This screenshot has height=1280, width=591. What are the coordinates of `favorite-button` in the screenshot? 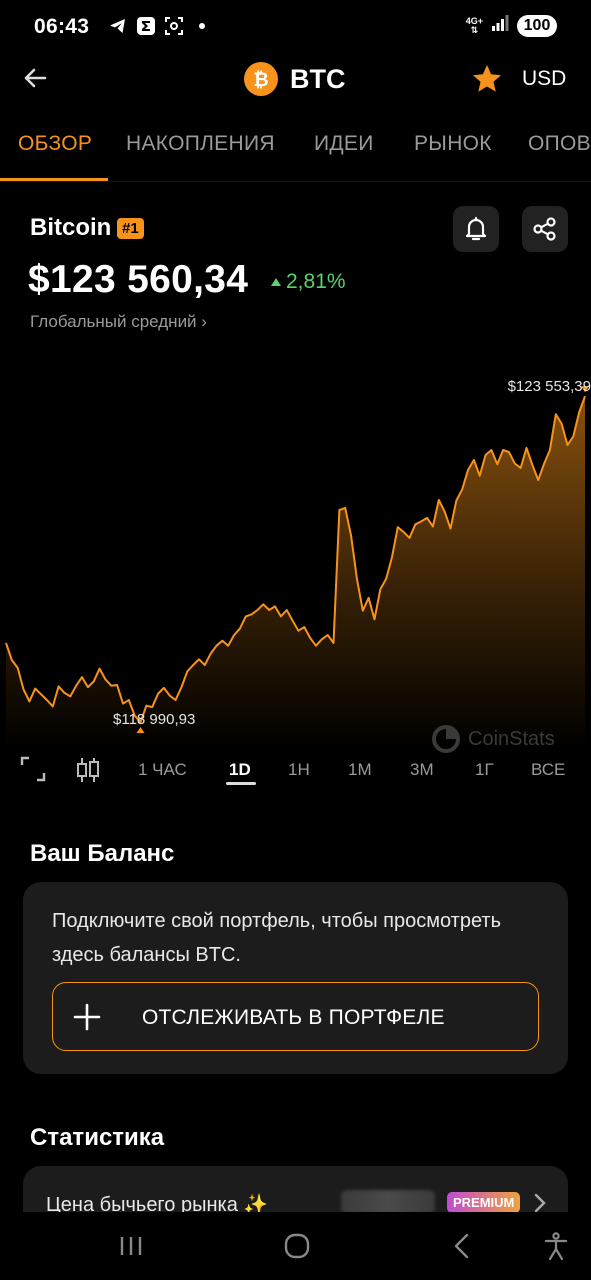 It's located at (487, 79).